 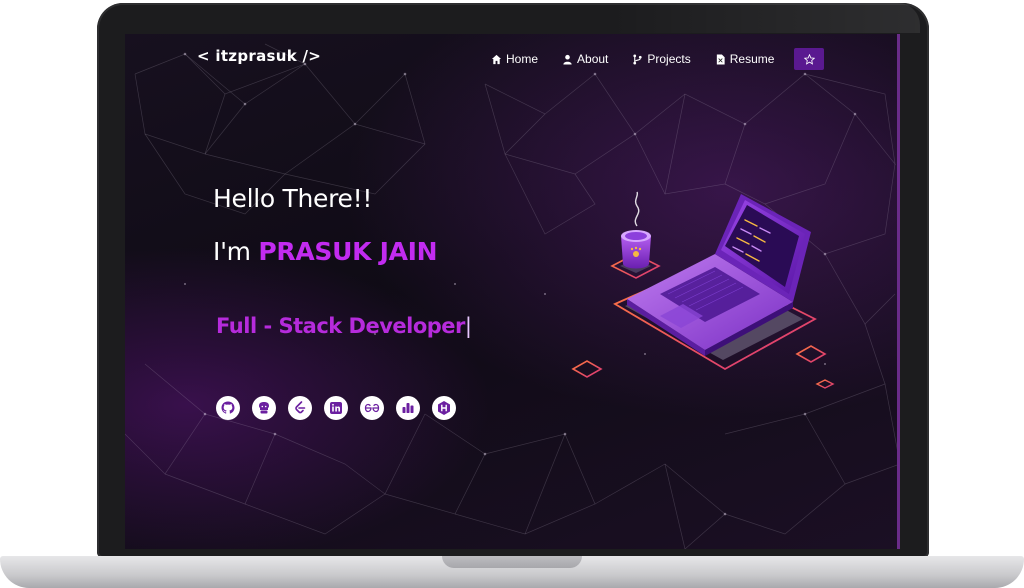 I want to click on branch-icon, so click(x=637, y=59).